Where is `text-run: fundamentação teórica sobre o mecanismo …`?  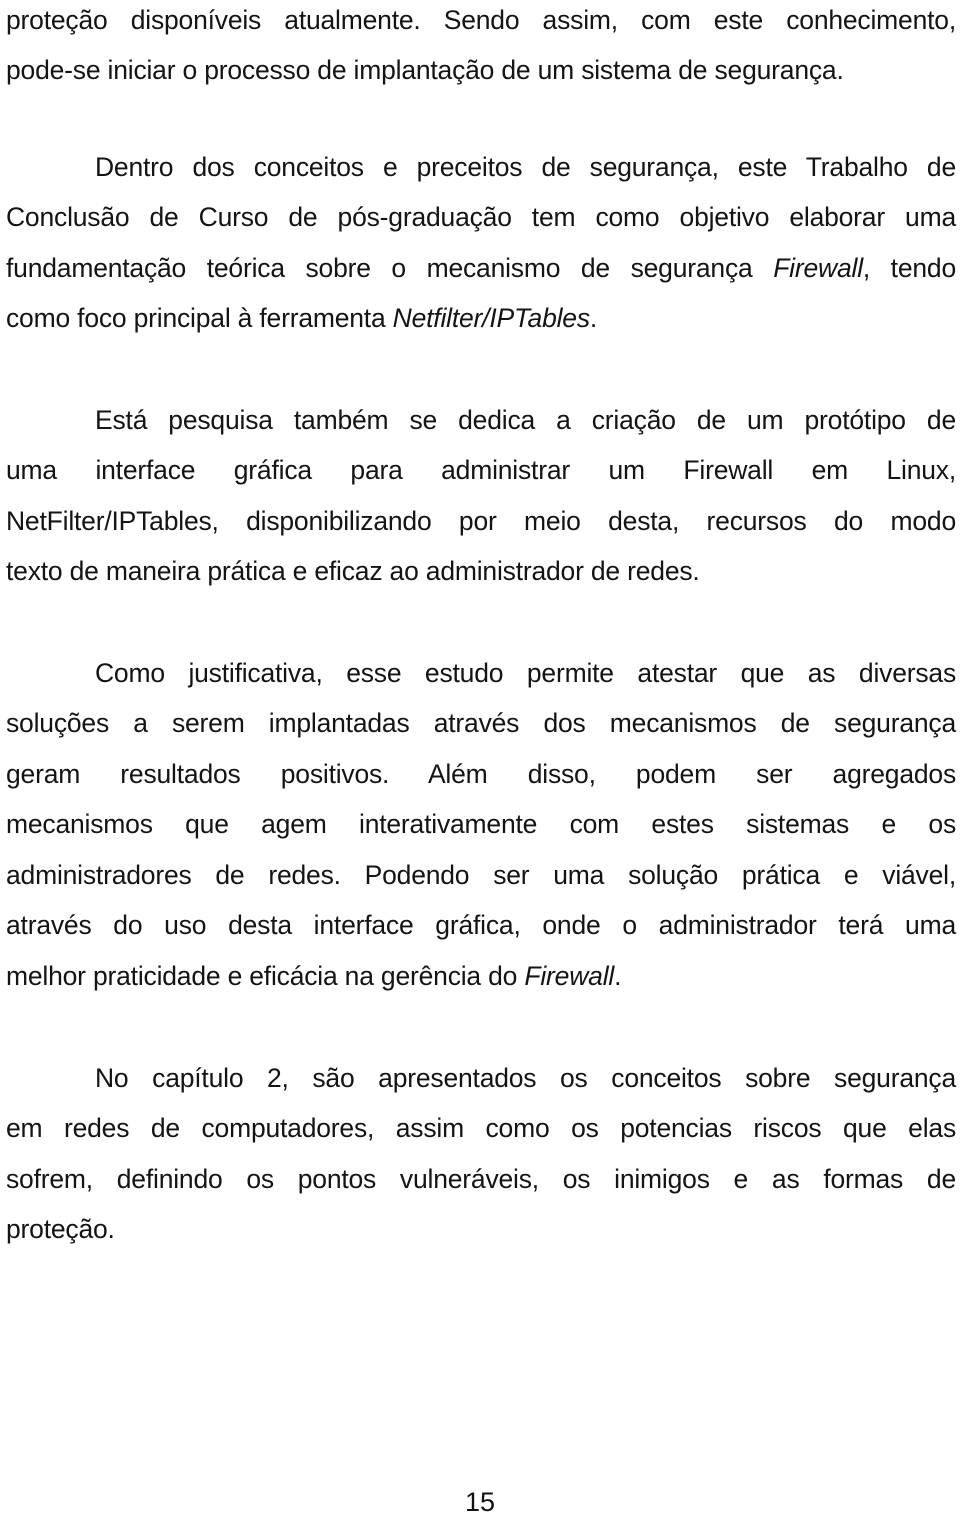
text-run: fundamentação teórica sobre o mecanismo … is located at coordinates (390, 268).